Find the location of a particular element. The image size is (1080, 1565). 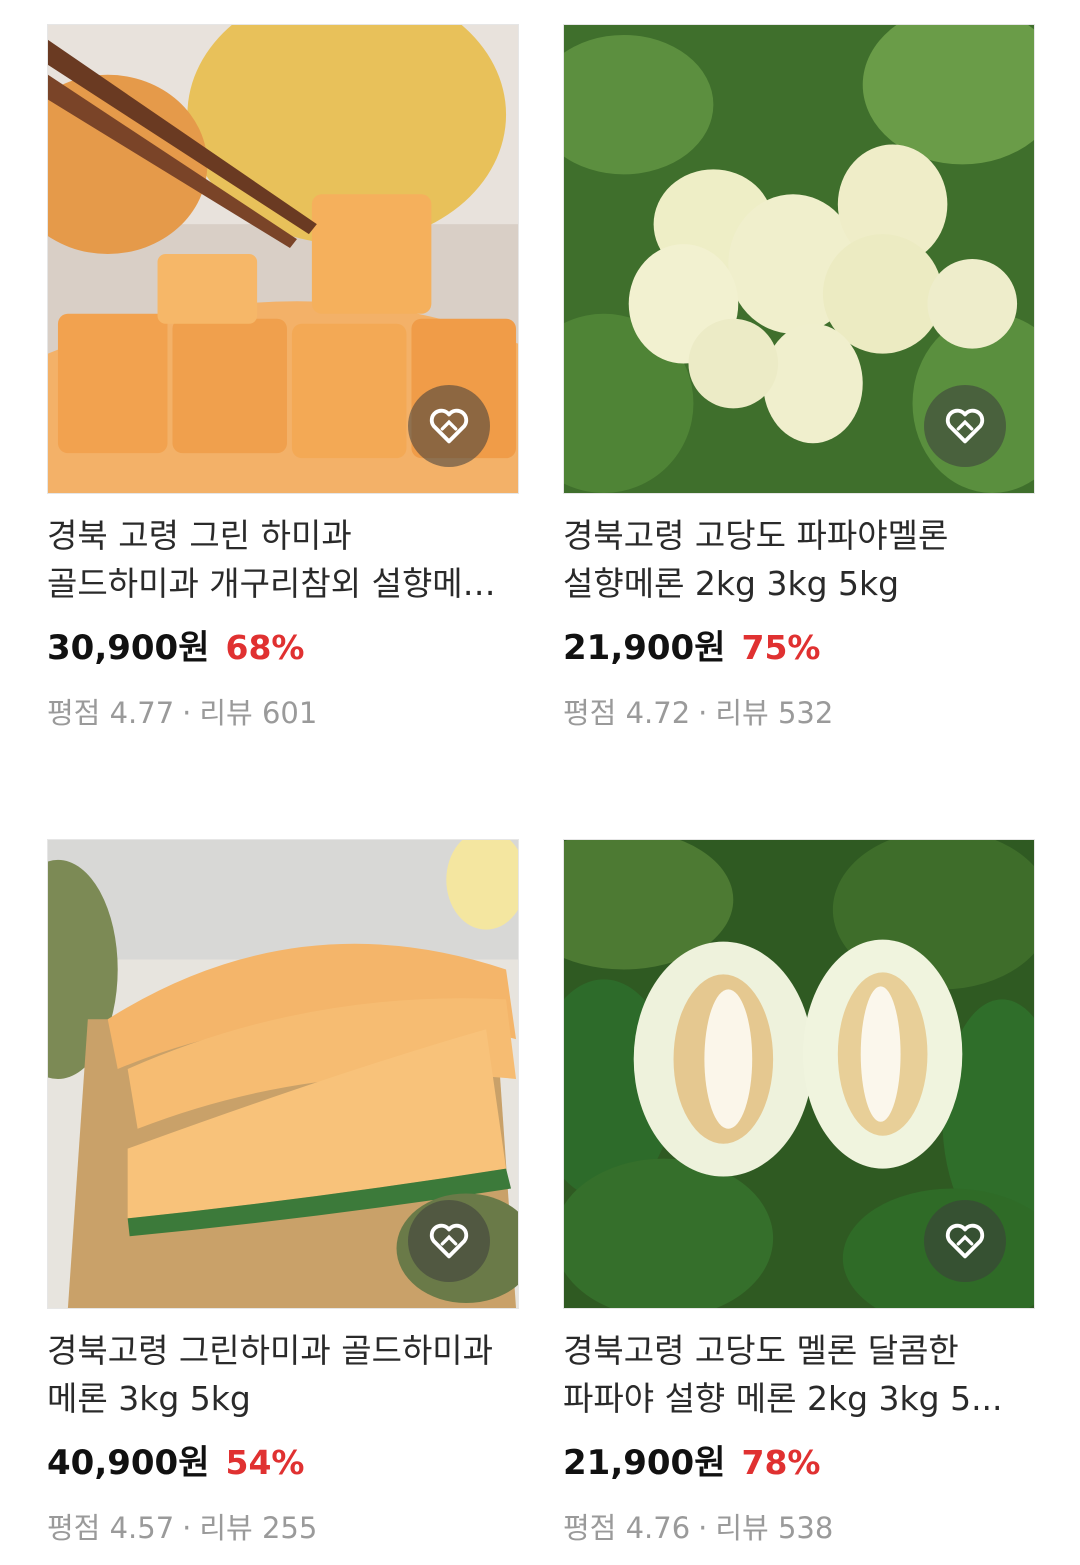

rating-review-row: 평점 4.77 · 리뷰 601 is located at coordinates (283, 711).